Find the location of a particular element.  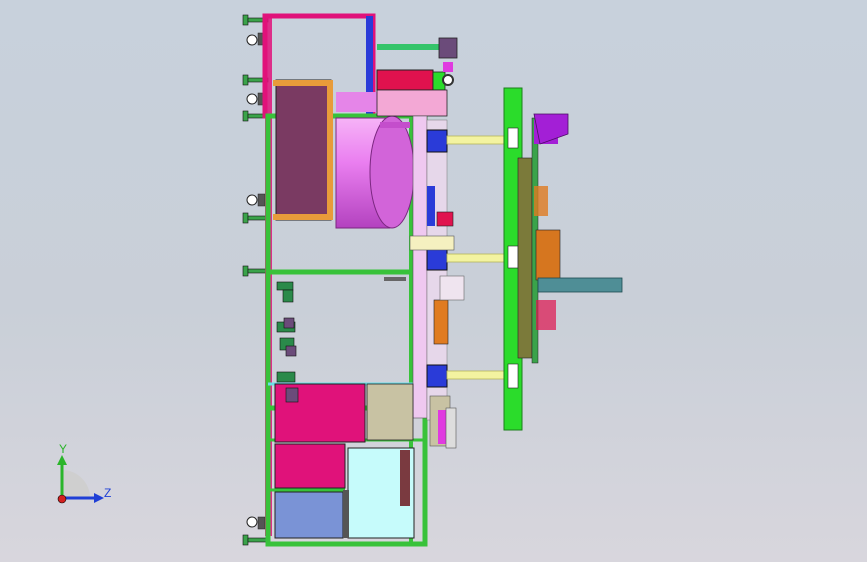

y-axis-label: Y is located at coordinates (63, 449).